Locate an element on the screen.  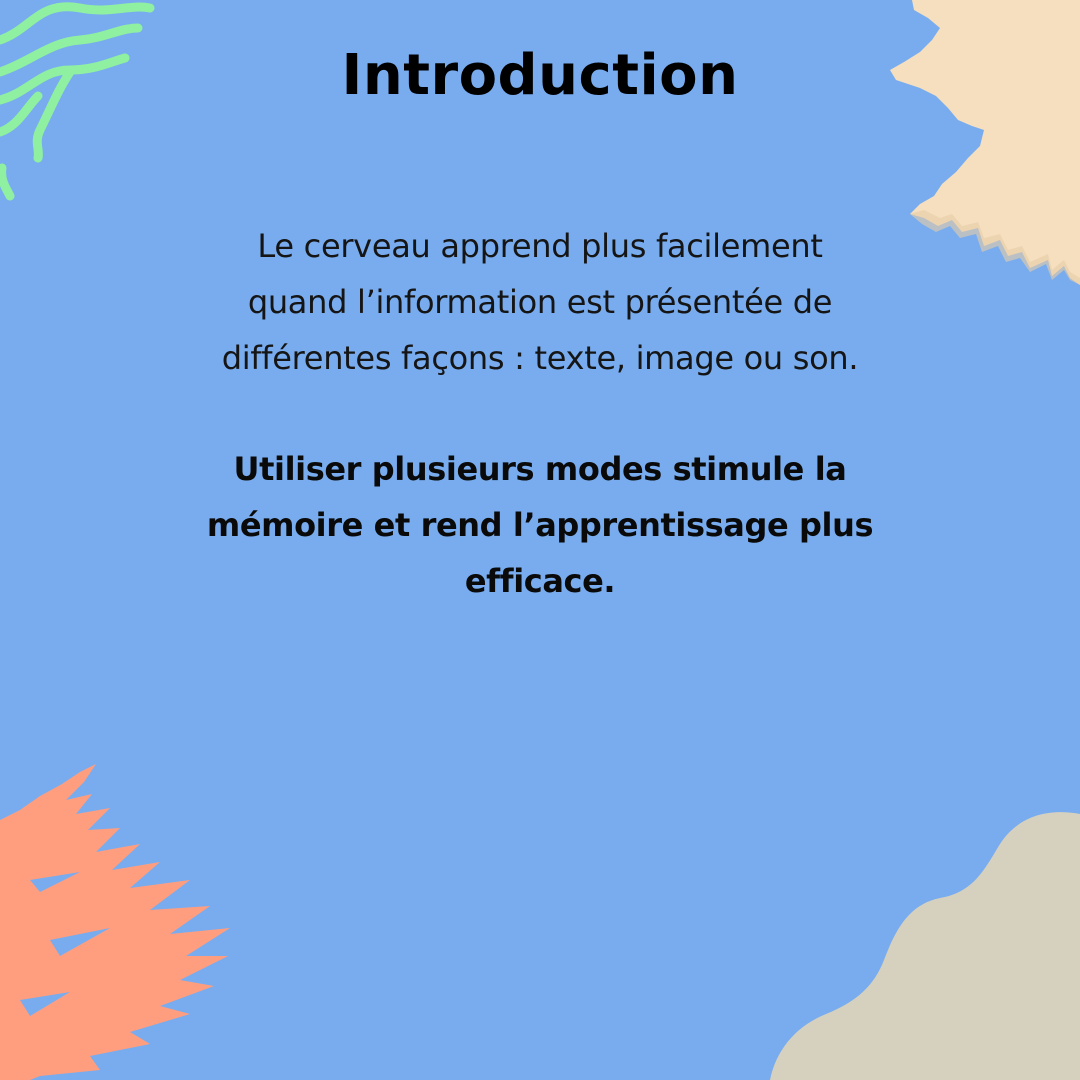
page-title: Introduction is located at coordinates (540, 75).